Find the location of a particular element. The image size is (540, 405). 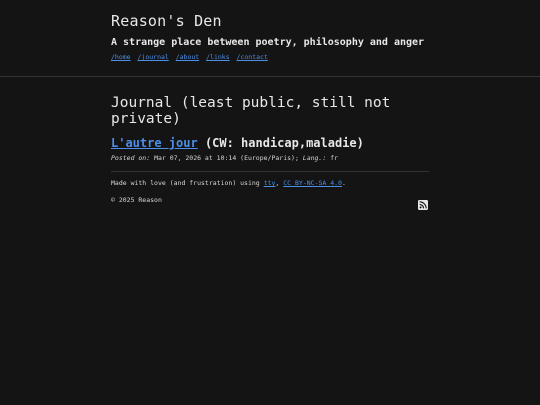

footer-suffix: . is located at coordinates (343, 183).